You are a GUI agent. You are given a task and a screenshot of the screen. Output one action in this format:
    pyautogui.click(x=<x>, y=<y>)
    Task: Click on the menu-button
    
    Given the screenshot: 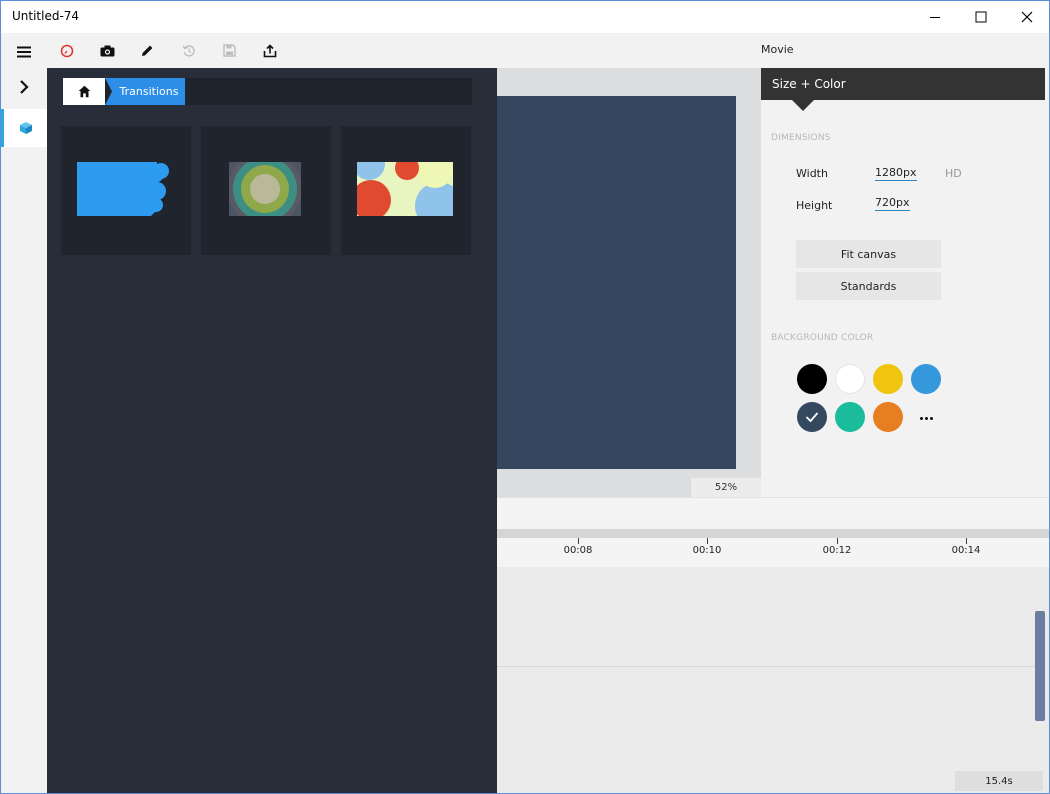 What is the action you would take?
    pyautogui.click(x=24, y=52)
    